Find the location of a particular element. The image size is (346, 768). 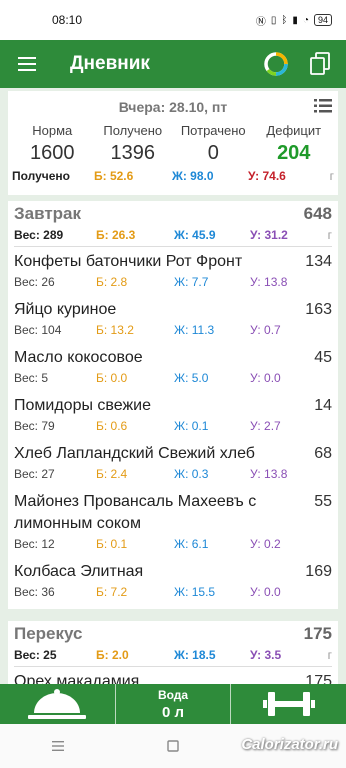

summary-row-label: Получено is located at coordinates (41, 176).